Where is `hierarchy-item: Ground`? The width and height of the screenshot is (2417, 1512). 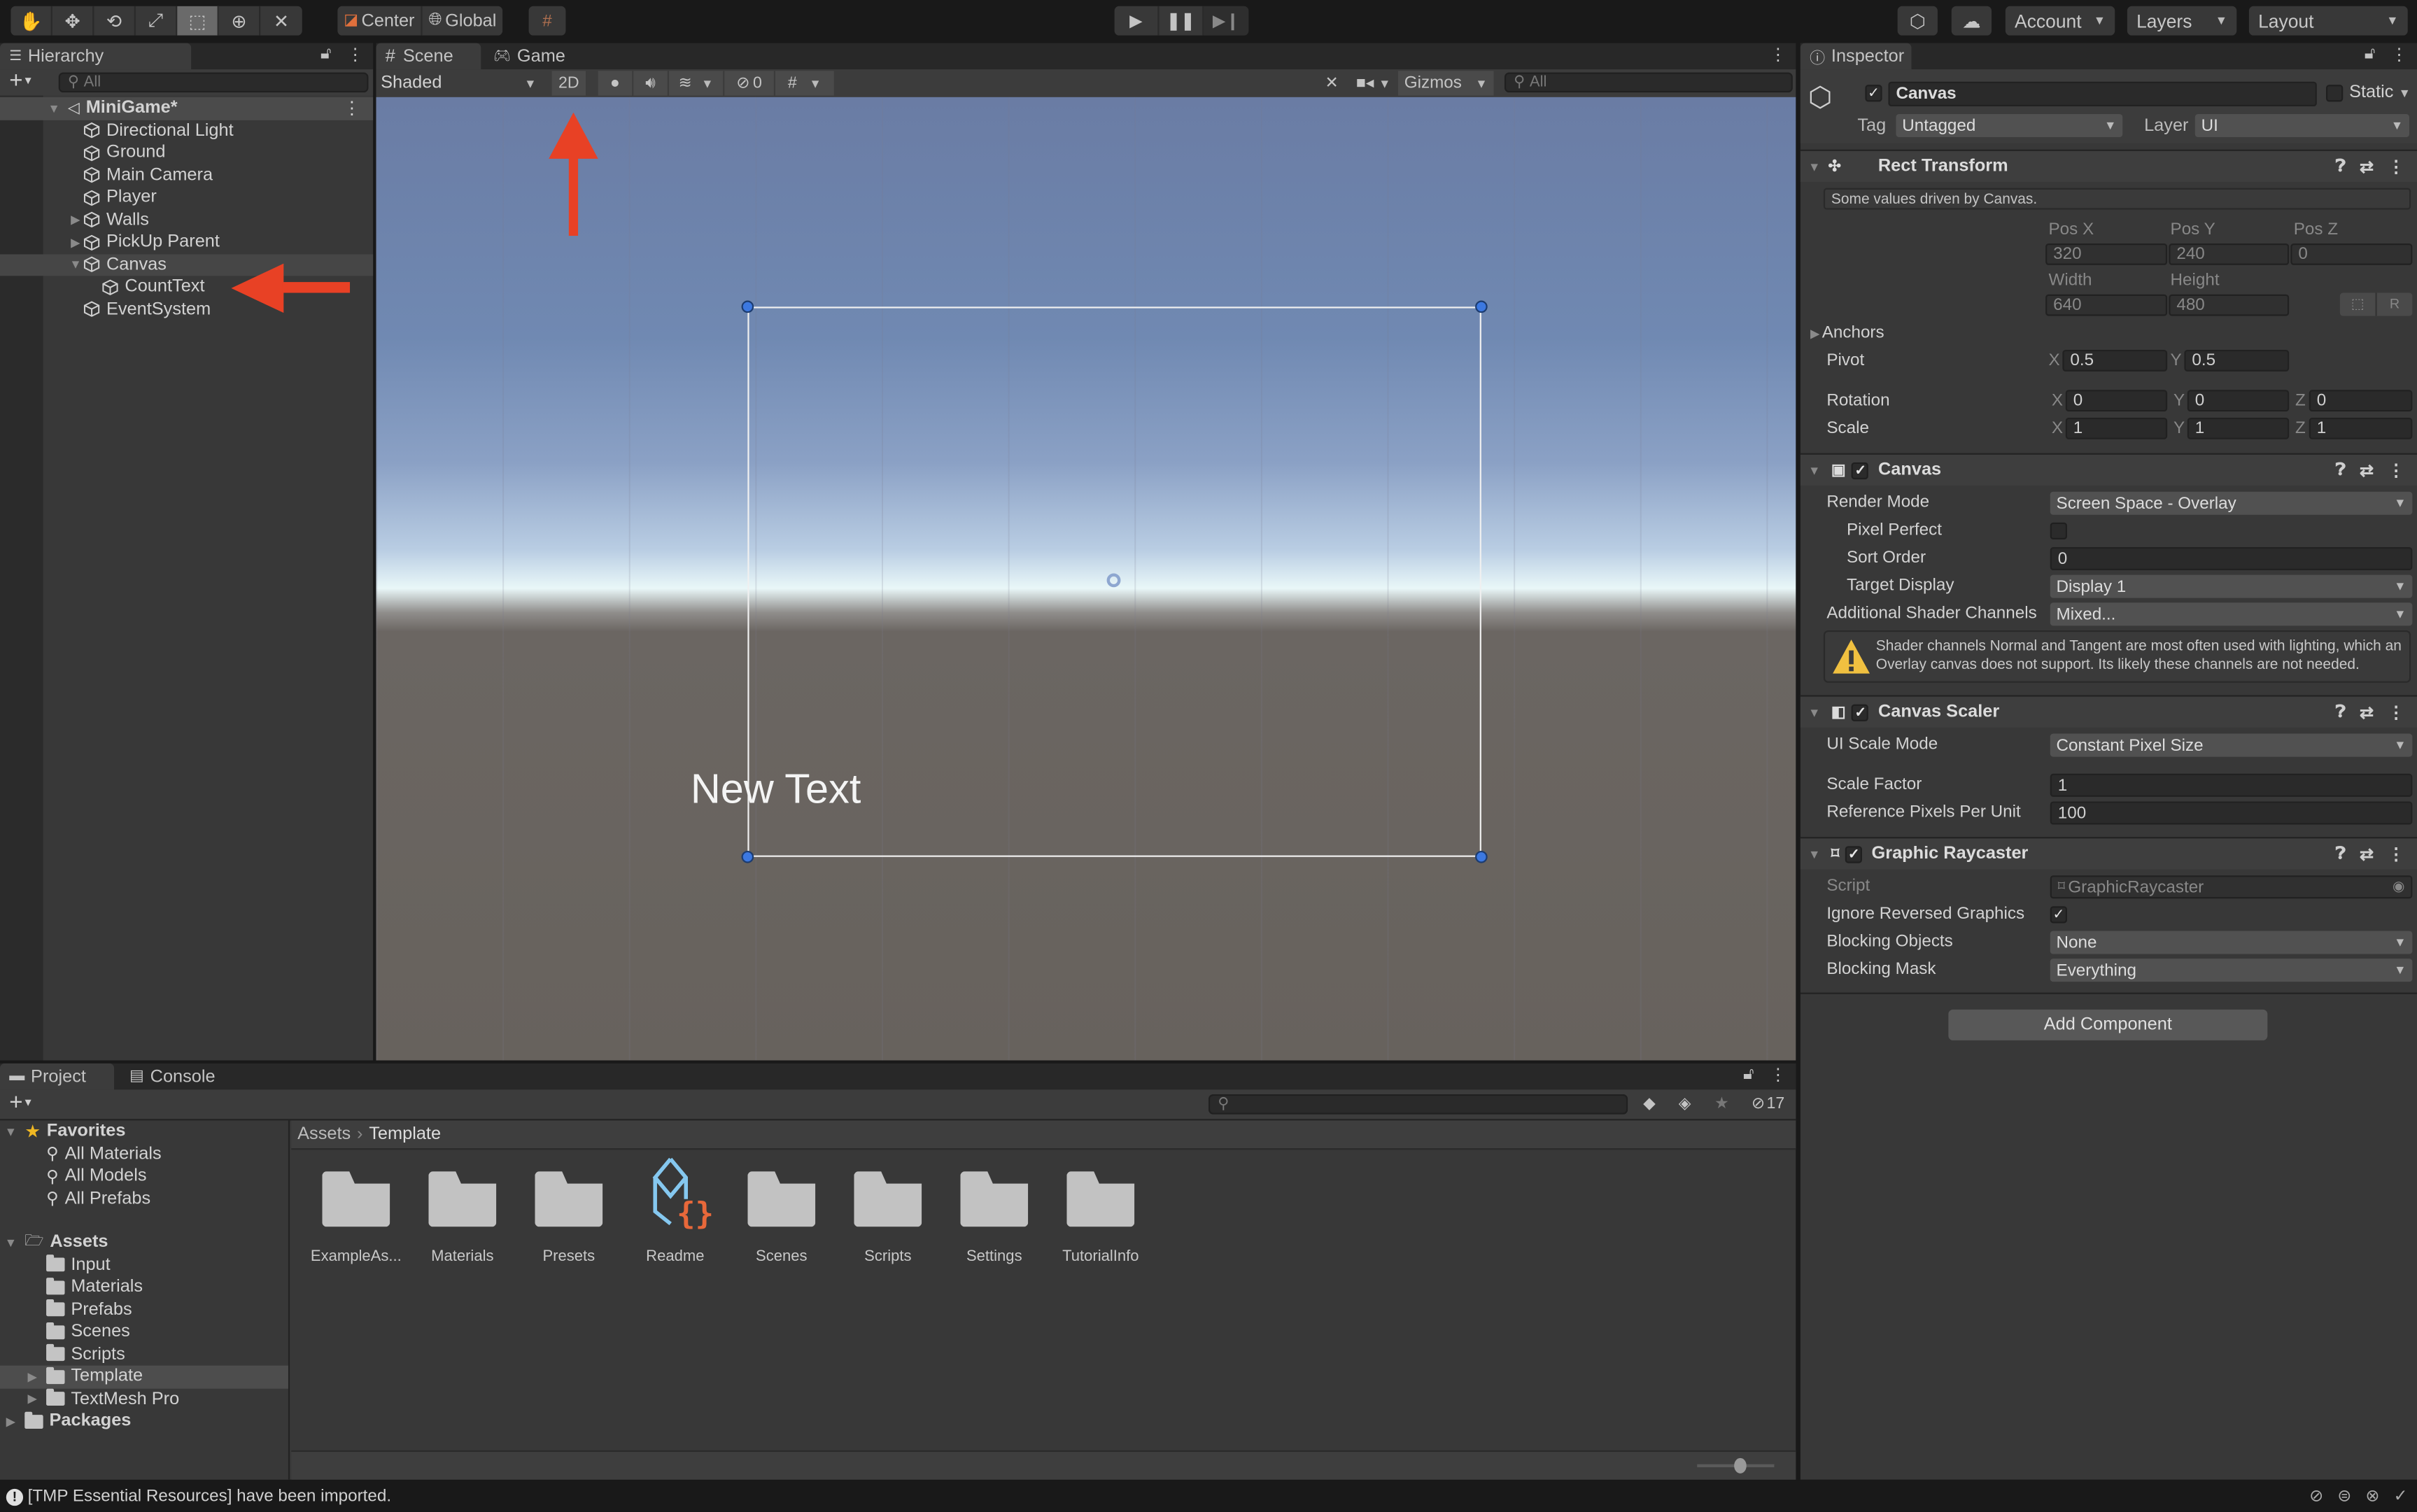
hierarchy-item: Ground is located at coordinates (186, 153).